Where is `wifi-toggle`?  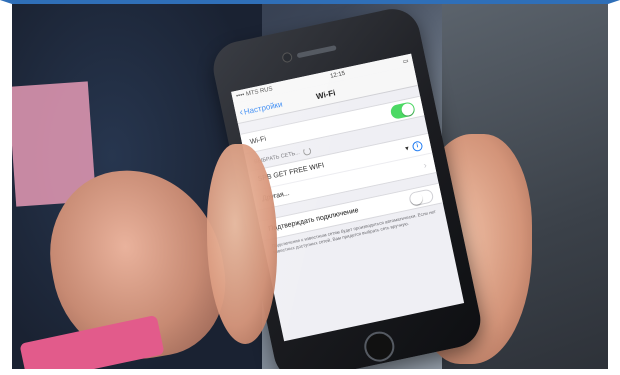 wifi-toggle is located at coordinates (402, 110).